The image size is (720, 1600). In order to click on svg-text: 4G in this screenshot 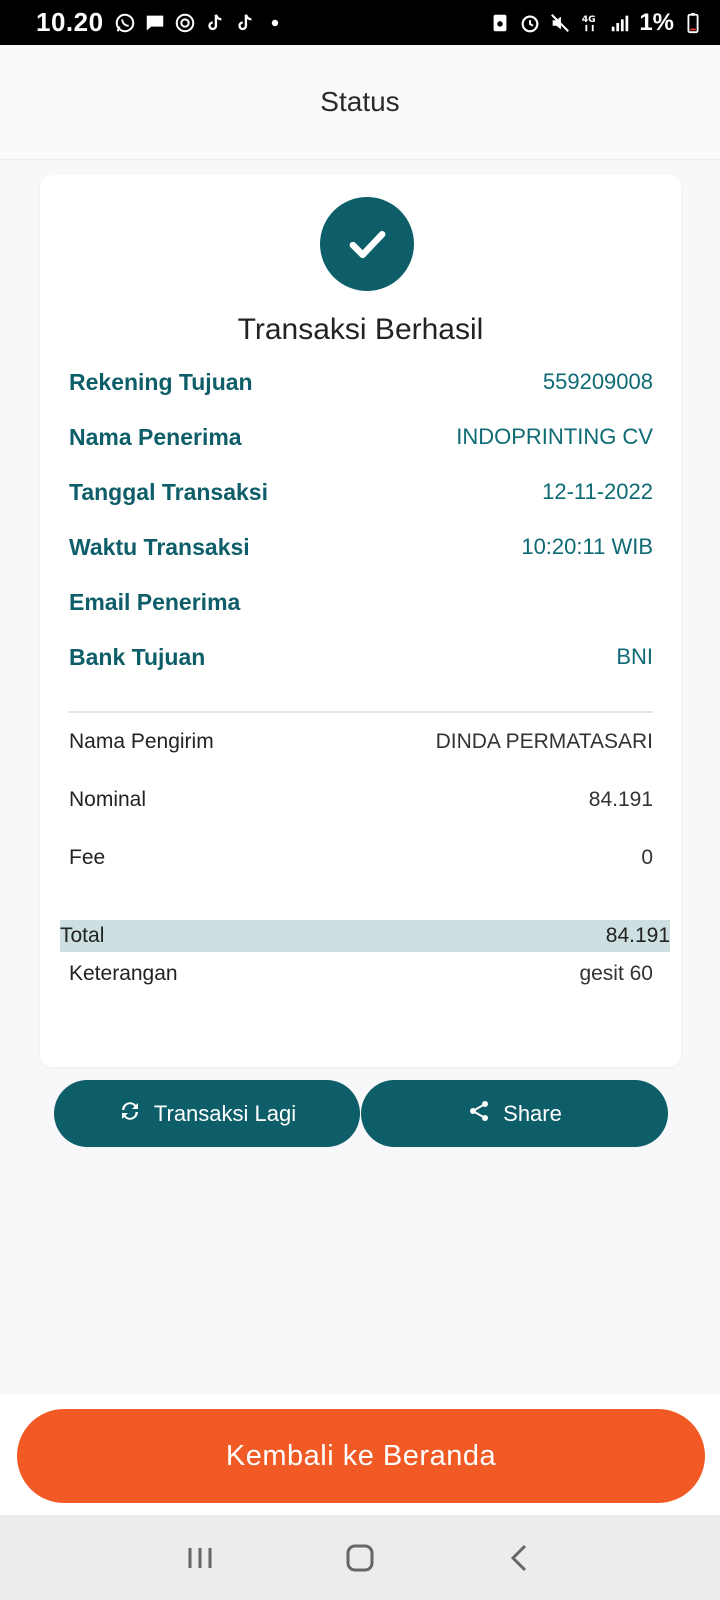, I will do `click(589, 19)`.